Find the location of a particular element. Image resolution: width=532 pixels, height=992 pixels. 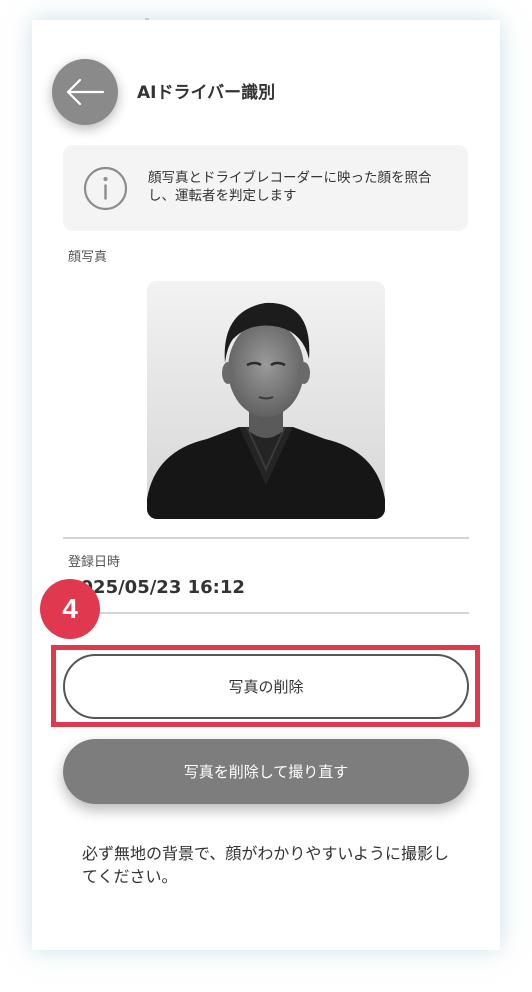

back-button is located at coordinates (85, 92).